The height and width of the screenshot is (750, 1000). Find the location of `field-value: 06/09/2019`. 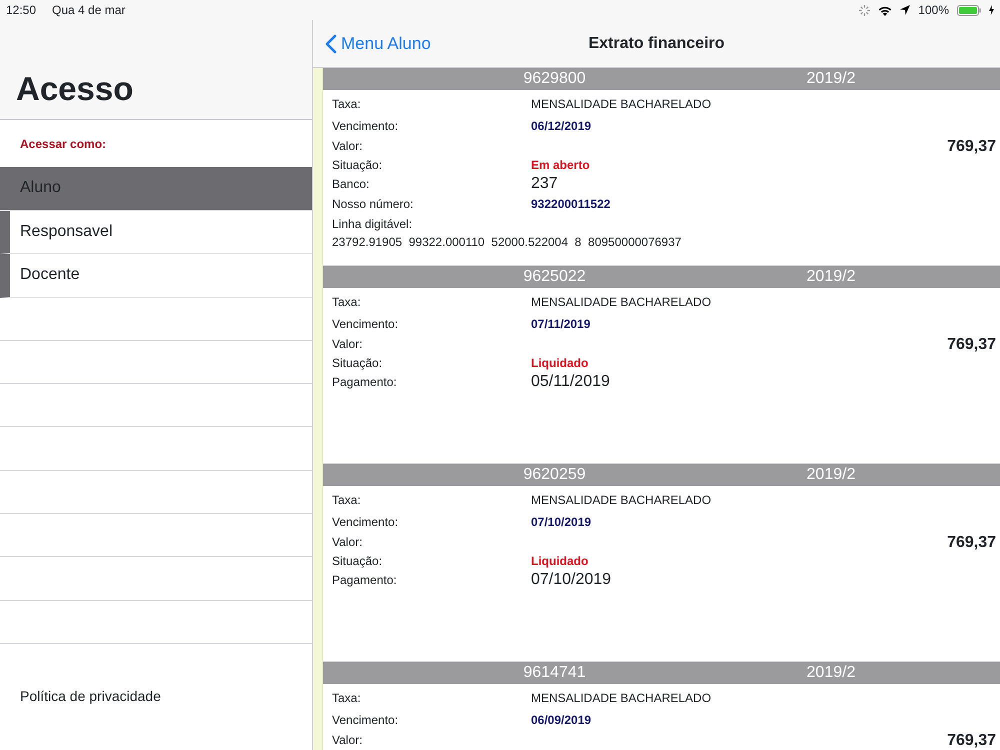

field-value: 06/09/2019 is located at coordinates (561, 720).